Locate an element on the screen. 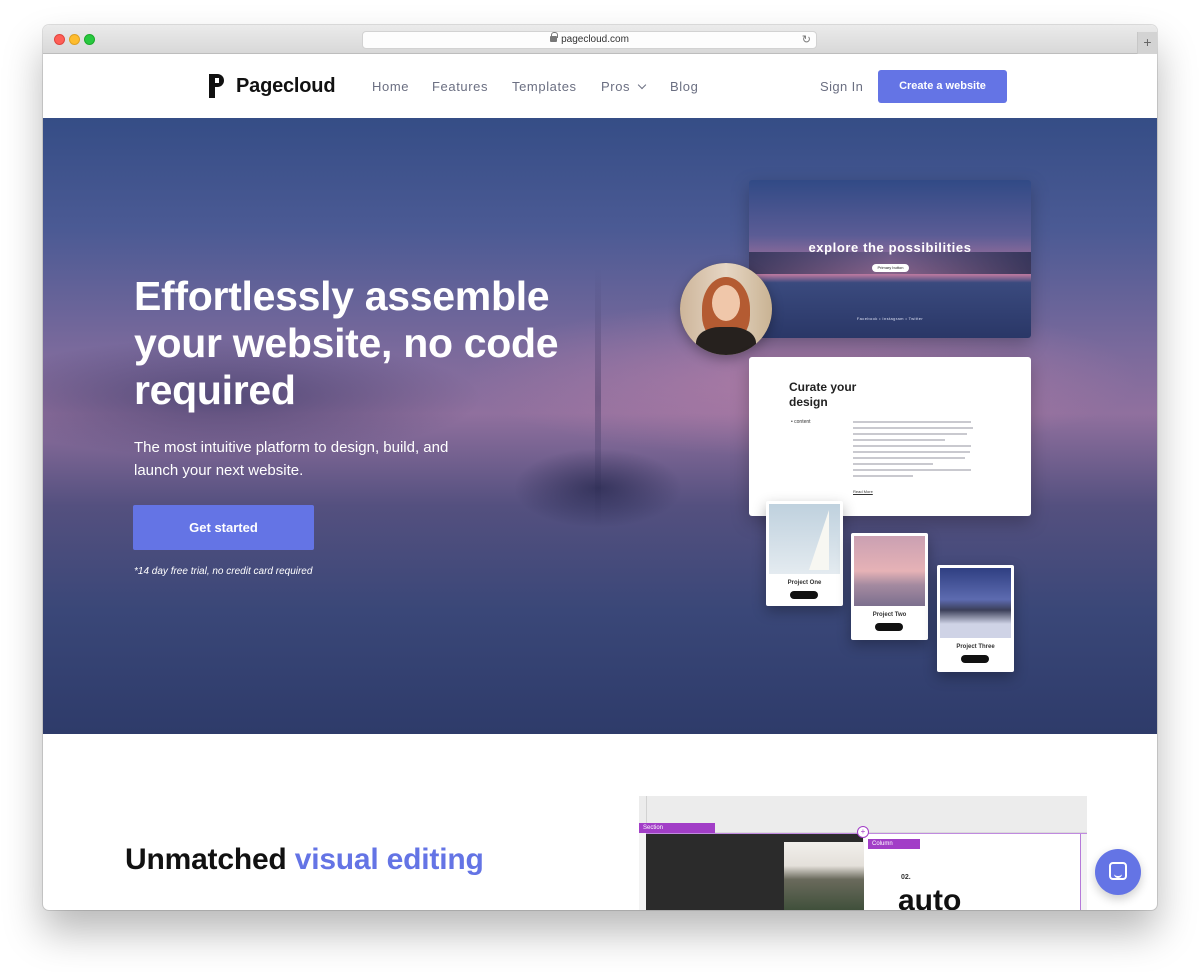 The width and height of the screenshot is (1200, 972). lock-icon is located at coordinates (554, 37).